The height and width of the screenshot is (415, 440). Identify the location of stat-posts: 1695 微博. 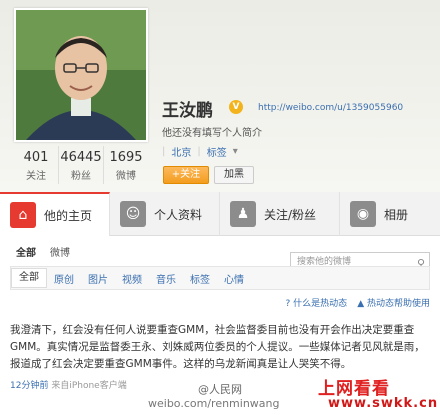
(126, 165).